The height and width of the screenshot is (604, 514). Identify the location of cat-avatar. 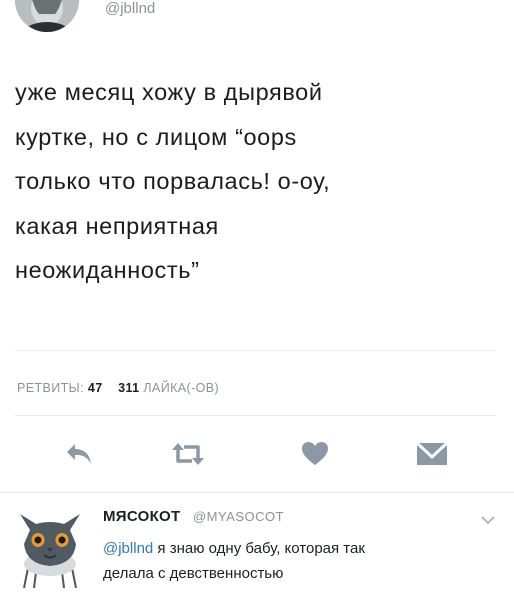
(50, 553).